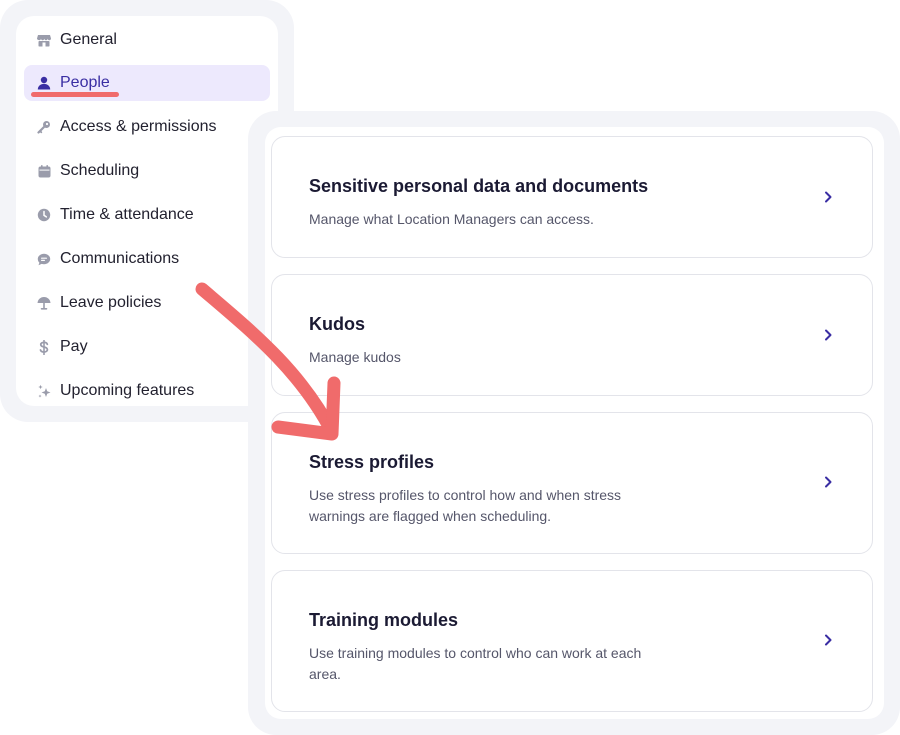 The height and width of the screenshot is (735, 900). Describe the element at coordinates (88, 39) in the screenshot. I see `sidebar-item-label: General` at that location.